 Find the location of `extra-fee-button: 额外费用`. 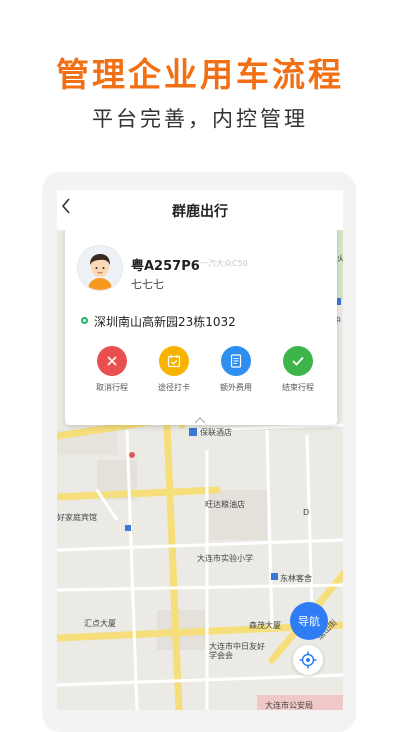

extra-fee-button: 额外费用 is located at coordinates (236, 369).